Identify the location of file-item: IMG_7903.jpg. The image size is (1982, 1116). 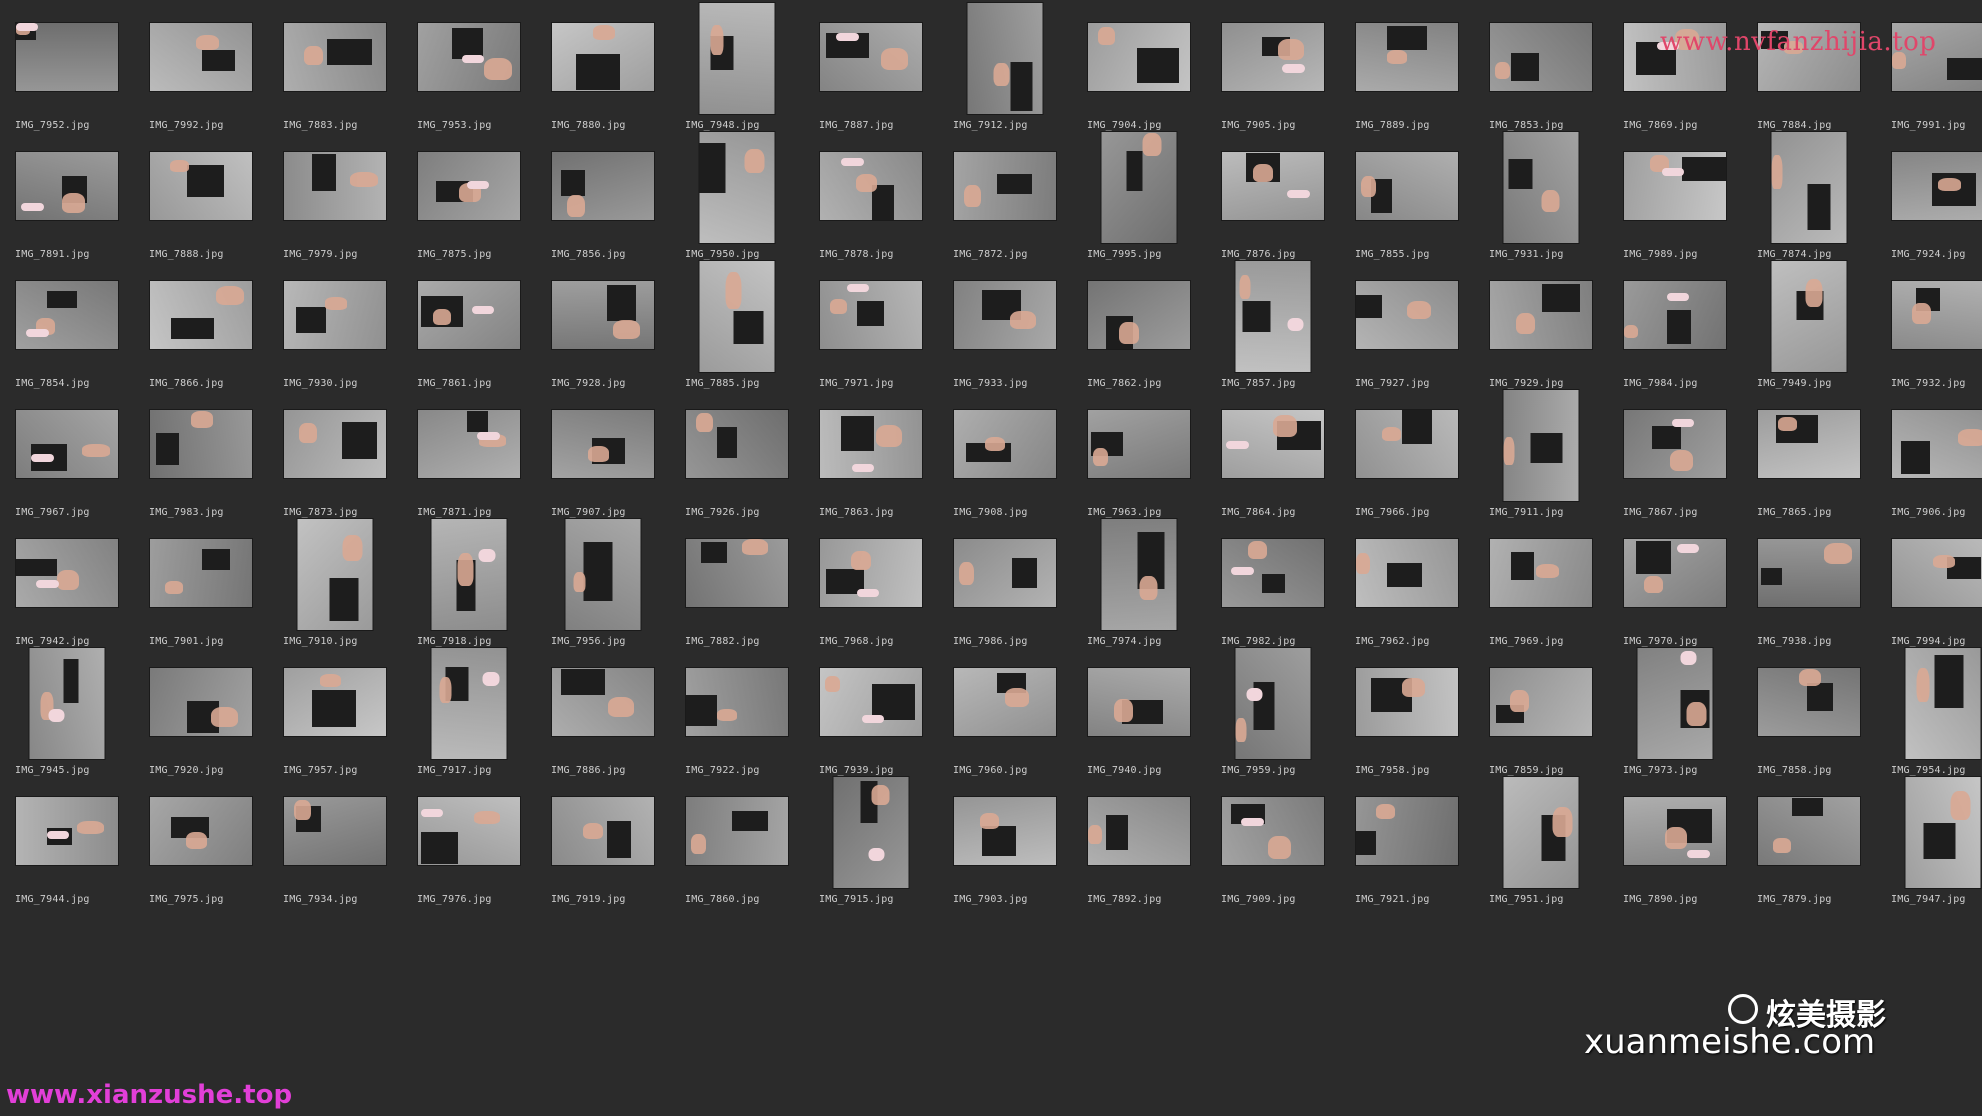
(1005, 857).